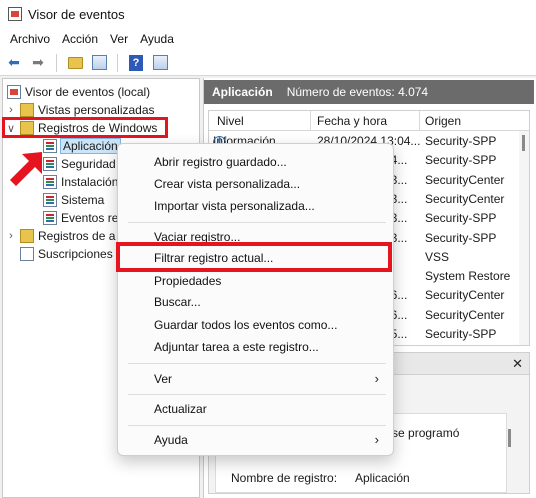 Image resolution: width=536 pixels, height=498 pixels. I want to click on column-header-level: Nivel, so click(230, 121).